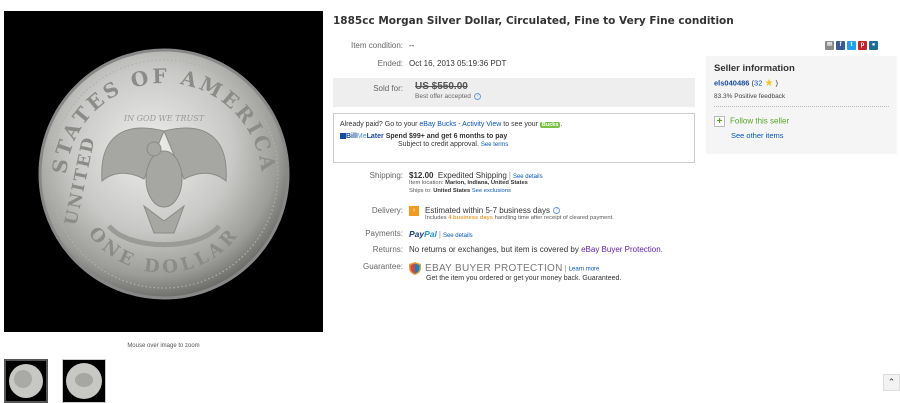  What do you see at coordinates (584, 270) in the screenshot?
I see `learn-more-link: Learn more` at bounding box center [584, 270].